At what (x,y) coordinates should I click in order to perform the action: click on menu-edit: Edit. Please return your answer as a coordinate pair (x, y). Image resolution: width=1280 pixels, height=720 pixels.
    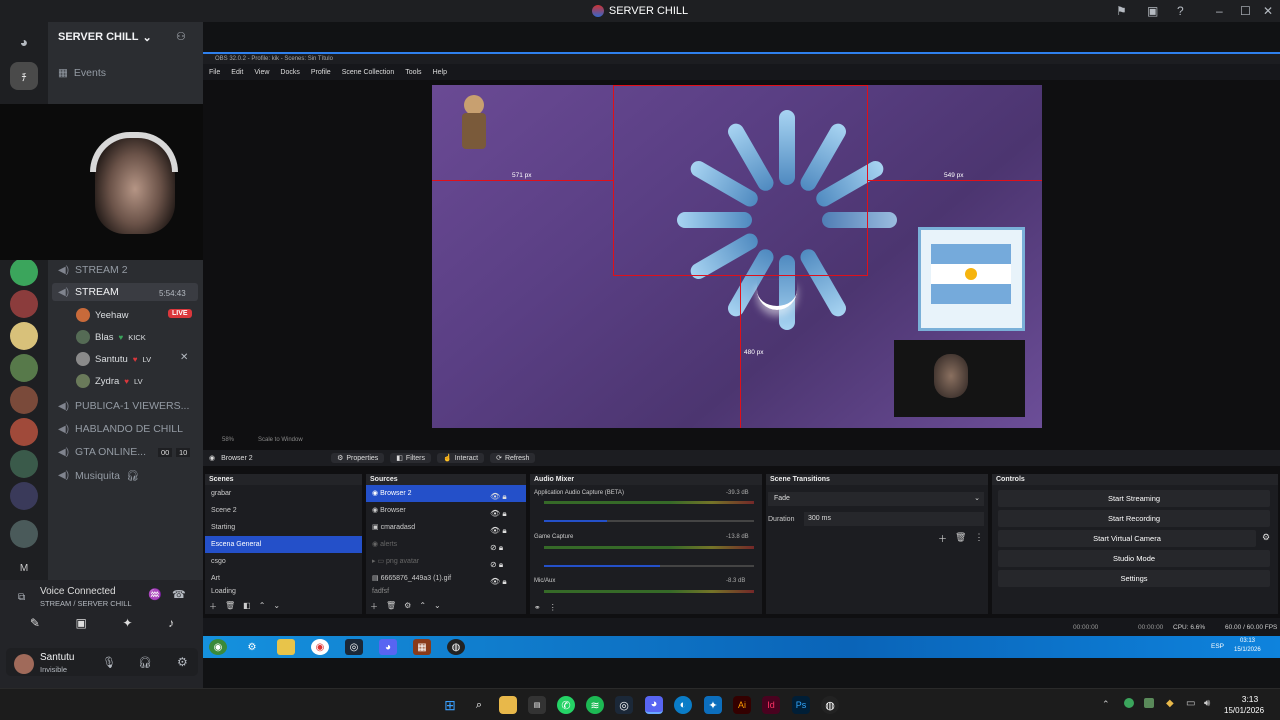
    Looking at the image, I should click on (237, 72).